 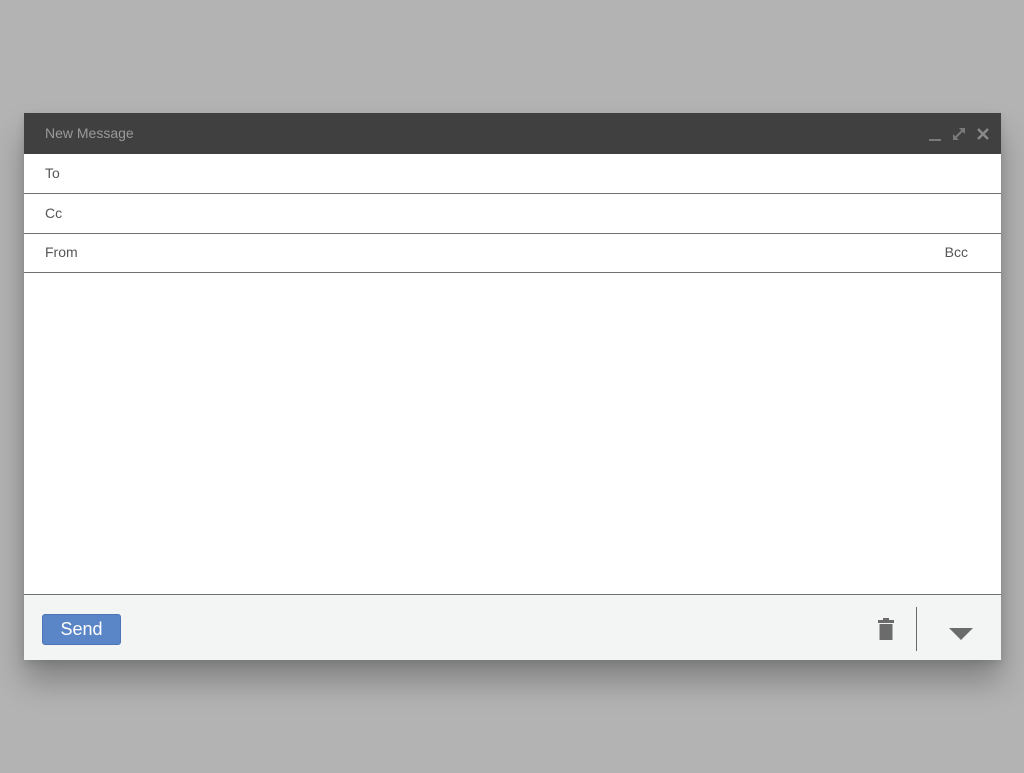 What do you see at coordinates (496, 253) in the screenshot?
I see `from-input` at bounding box center [496, 253].